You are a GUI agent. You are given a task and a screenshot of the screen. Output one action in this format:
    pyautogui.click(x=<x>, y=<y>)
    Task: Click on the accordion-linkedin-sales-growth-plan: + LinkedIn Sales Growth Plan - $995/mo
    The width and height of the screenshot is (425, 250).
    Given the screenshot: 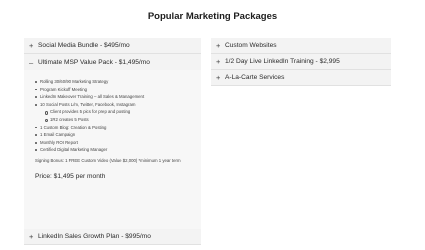 What is the action you would take?
    pyautogui.click(x=112, y=237)
    